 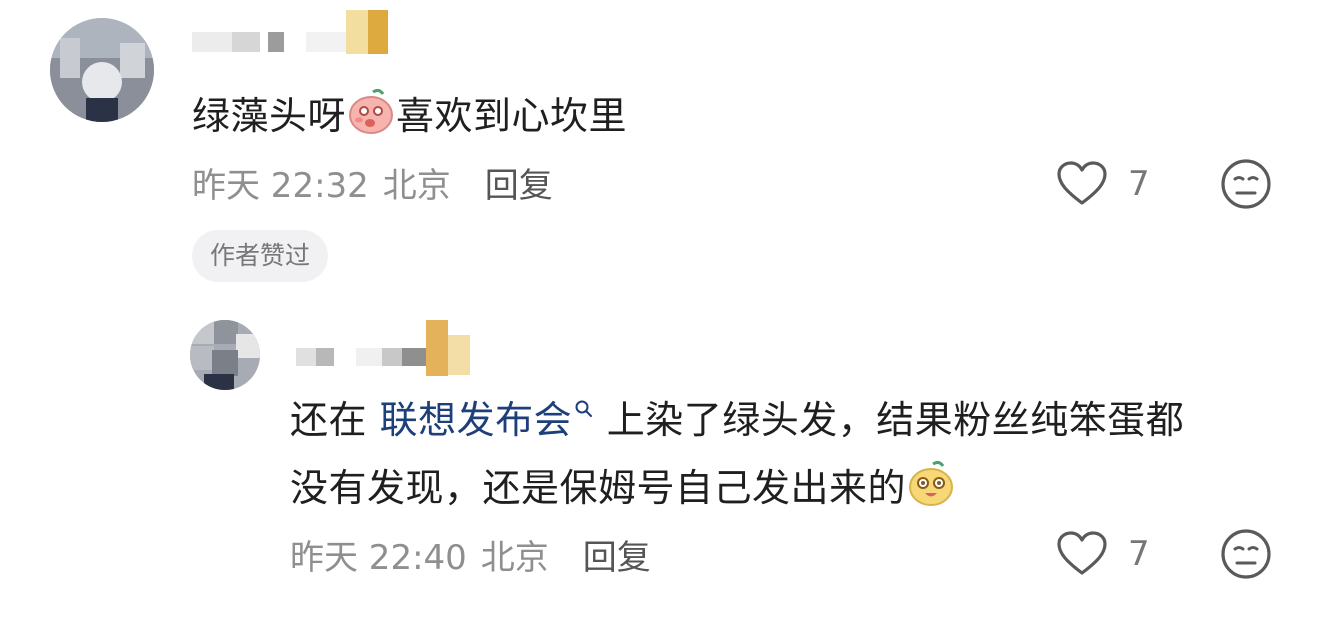 What do you see at coordinates (470, 554) in the screenshot?
I see `comment-meta: 昨天 22:40 北京 回复` at bounding box center [470, 554].